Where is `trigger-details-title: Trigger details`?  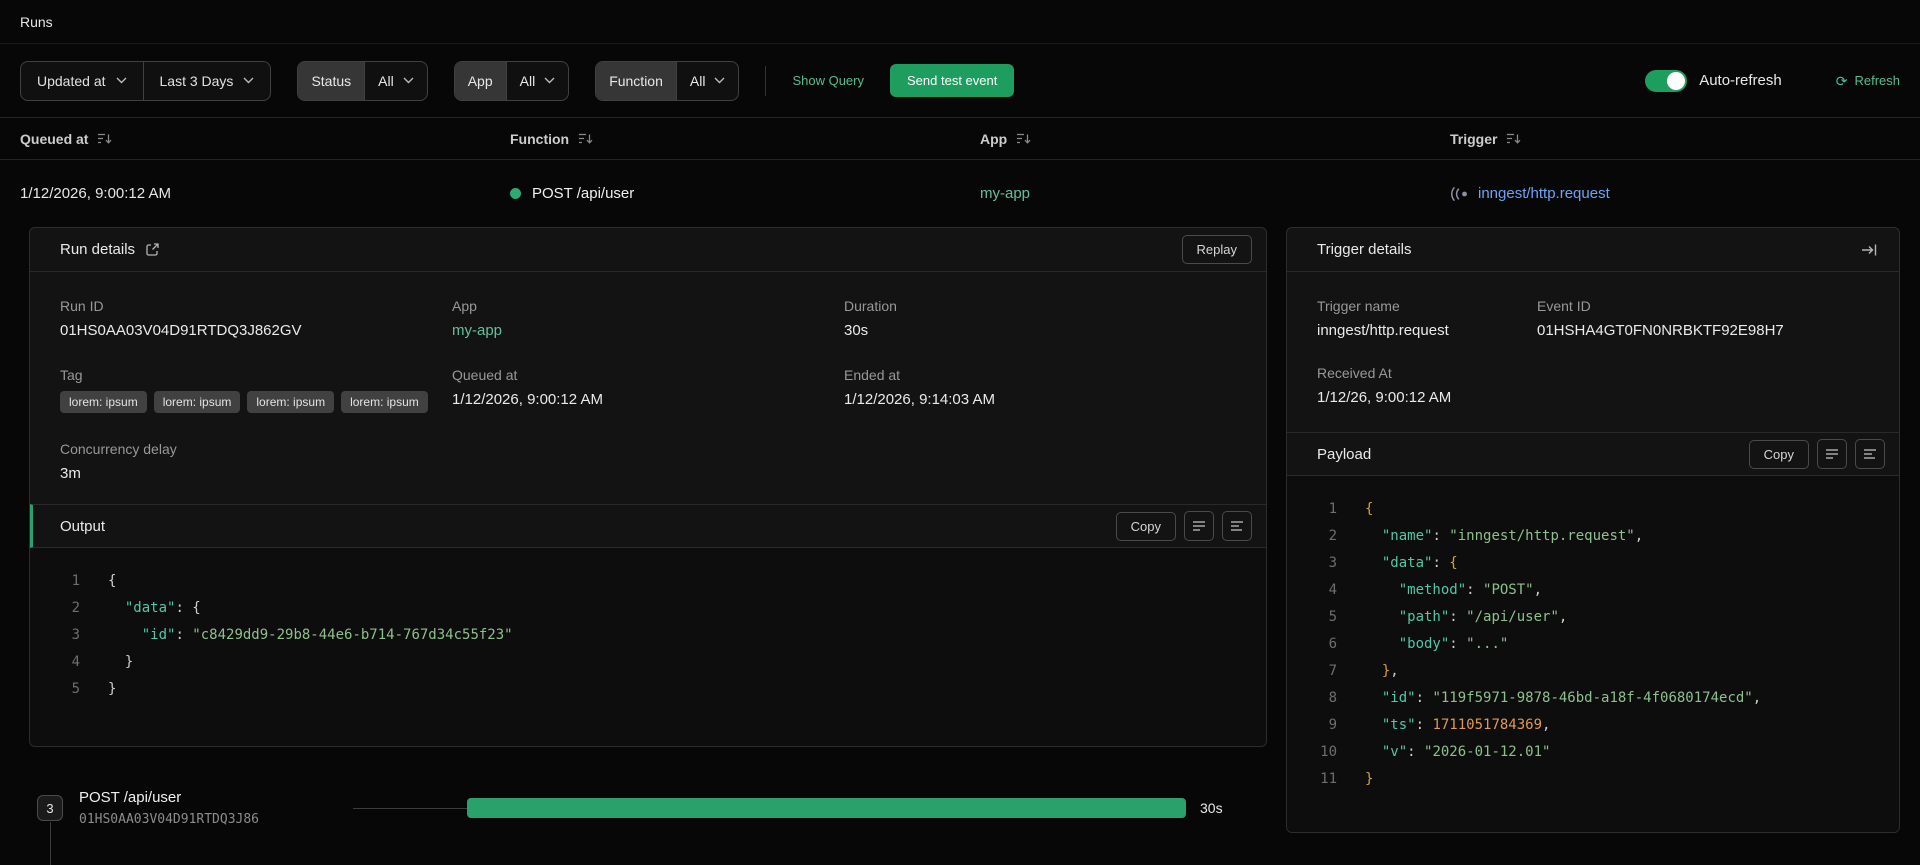
trigger-details-title: Trigger details is located at coordinates (1364, 249).